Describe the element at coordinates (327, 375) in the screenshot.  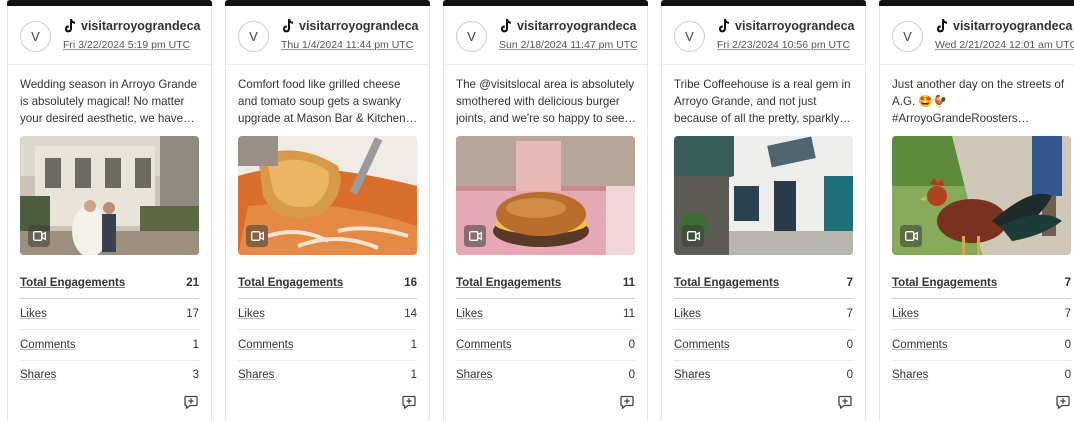
I see `stat-row: Shares 1` at that location.